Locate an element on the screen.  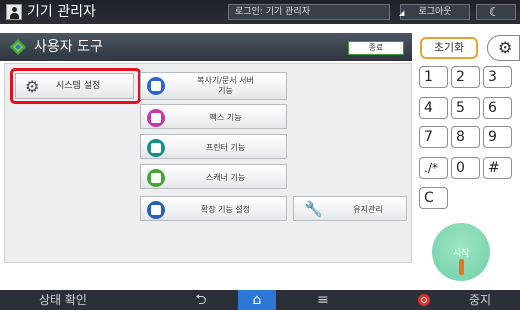
logged-in-user-name: 기기 관리자 is located at coordinates (61, 12).